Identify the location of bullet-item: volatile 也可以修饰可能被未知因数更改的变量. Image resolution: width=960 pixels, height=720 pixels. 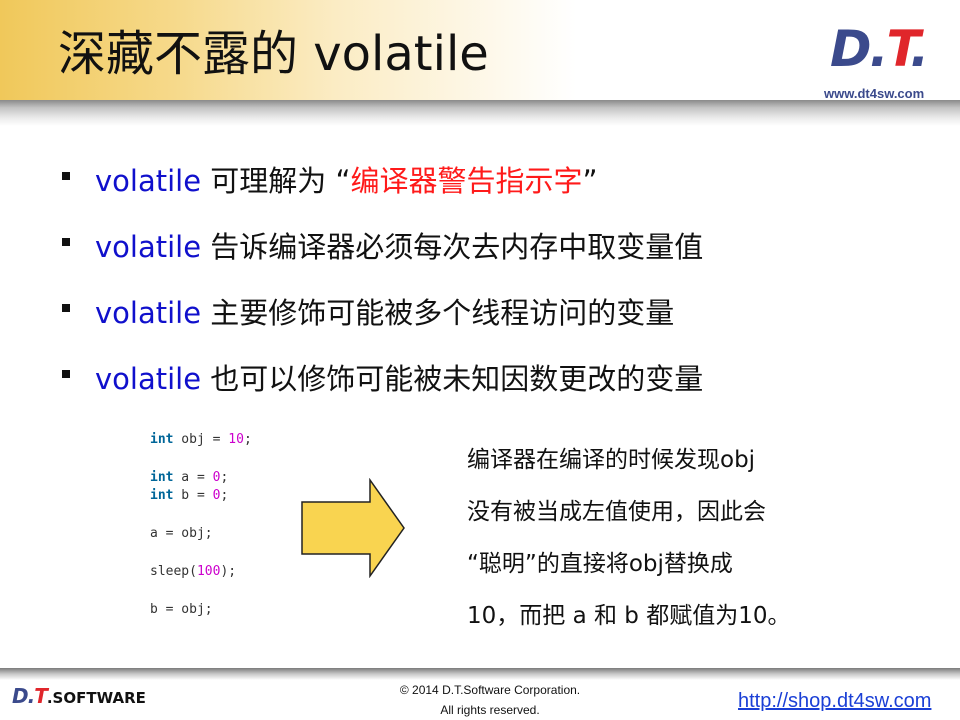
(381, 389).